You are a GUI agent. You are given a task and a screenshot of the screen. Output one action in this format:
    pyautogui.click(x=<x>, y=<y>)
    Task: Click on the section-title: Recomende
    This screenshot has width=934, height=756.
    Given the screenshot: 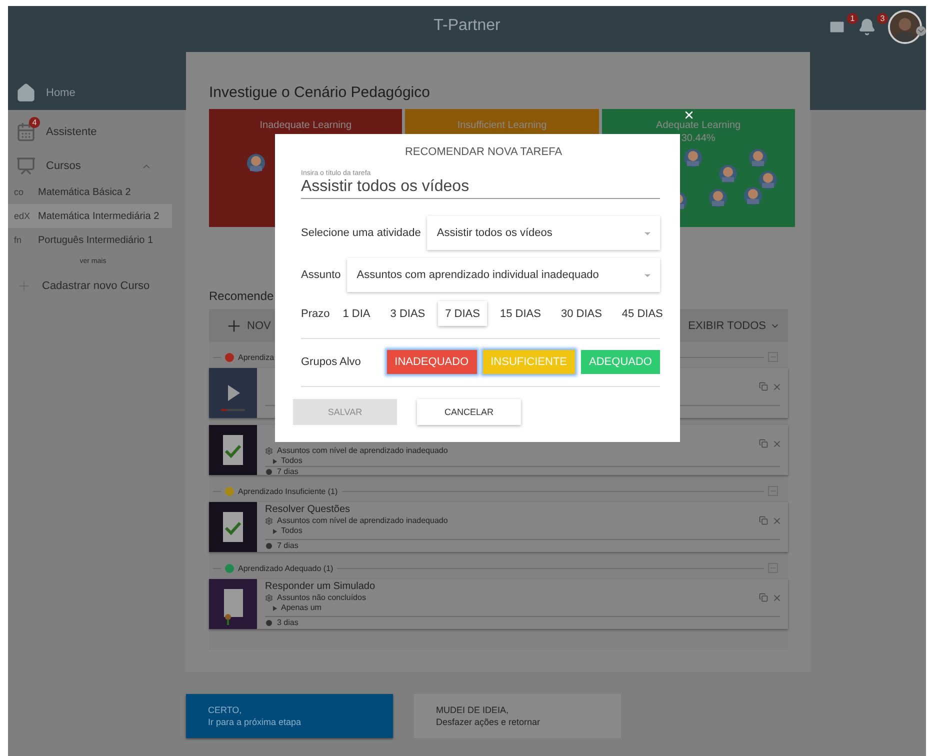 What is the action you would take?
    pyautogui.click(x=242, y=296)
    